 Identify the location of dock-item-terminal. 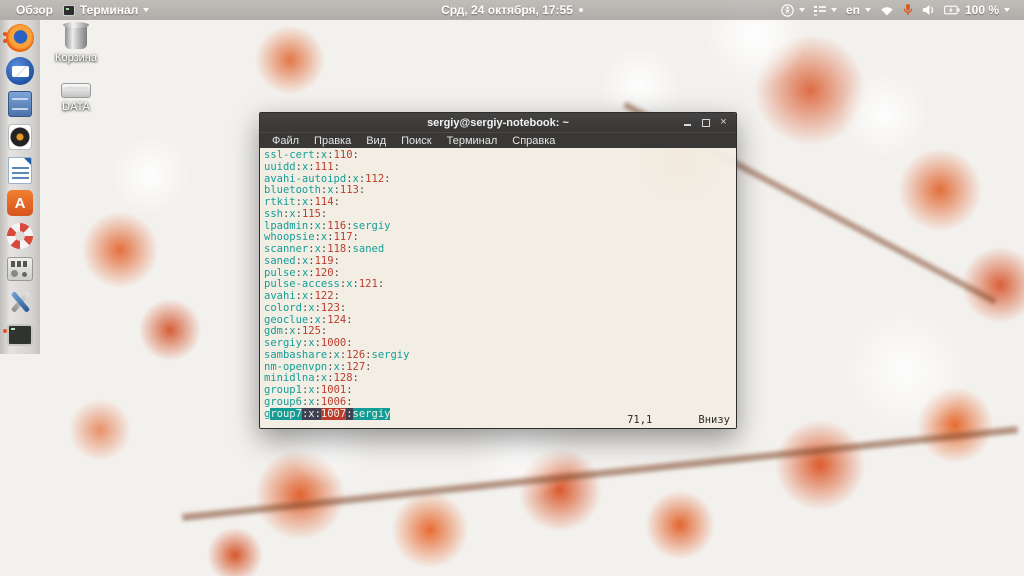
(19, 335).